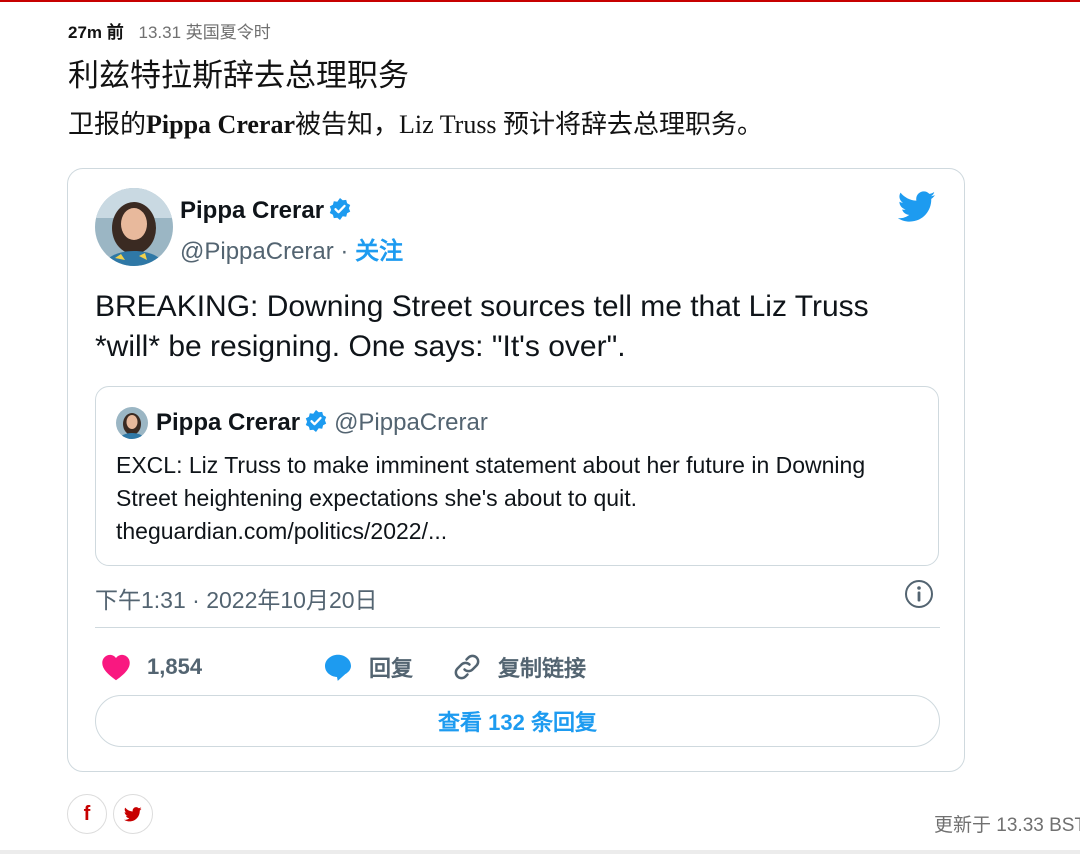 This screenshot has width=1080, height=854. Describe the element at coordinates (368, 667) in the screenshot. I see `reply-button: 回复` at that location.